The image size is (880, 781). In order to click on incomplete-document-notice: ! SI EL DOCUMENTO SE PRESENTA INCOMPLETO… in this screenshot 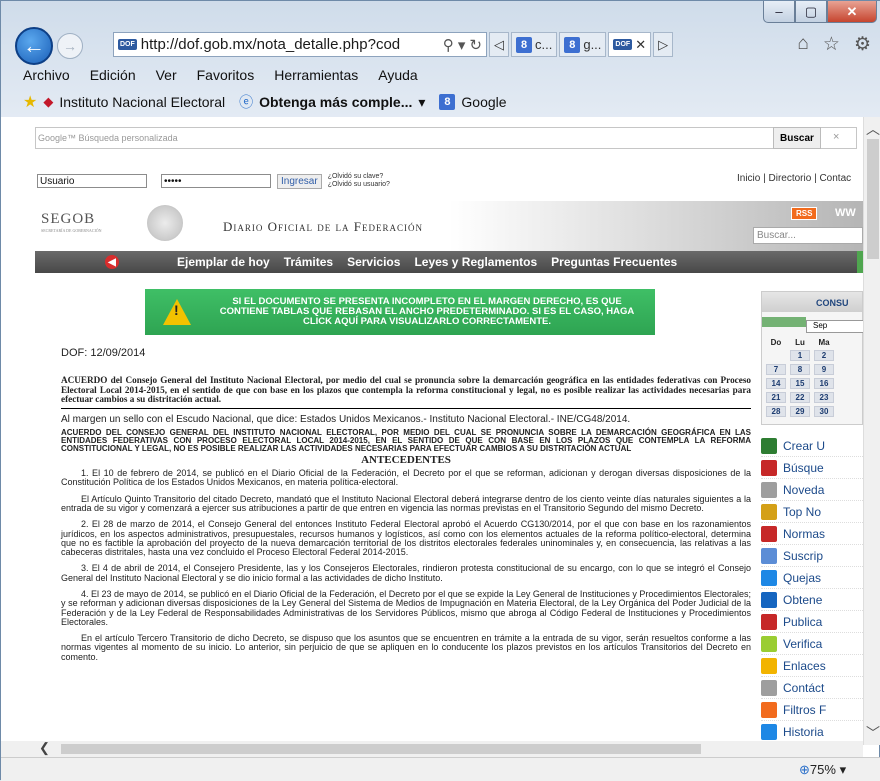, I will do `click(400, 312)`.